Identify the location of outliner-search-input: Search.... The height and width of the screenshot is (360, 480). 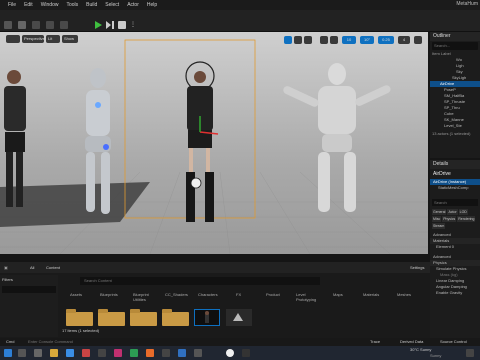
(455, 46).